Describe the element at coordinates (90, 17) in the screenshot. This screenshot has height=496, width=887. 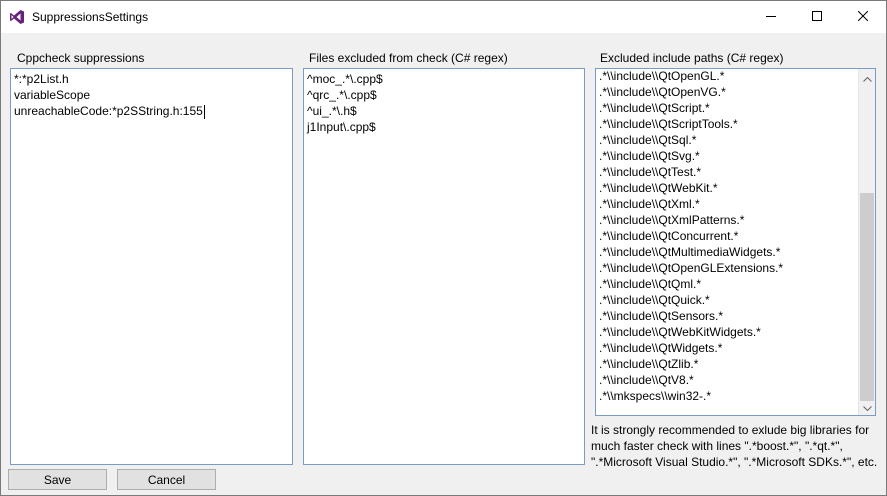
I see `window-title: SuppressionsSettings` at that location.